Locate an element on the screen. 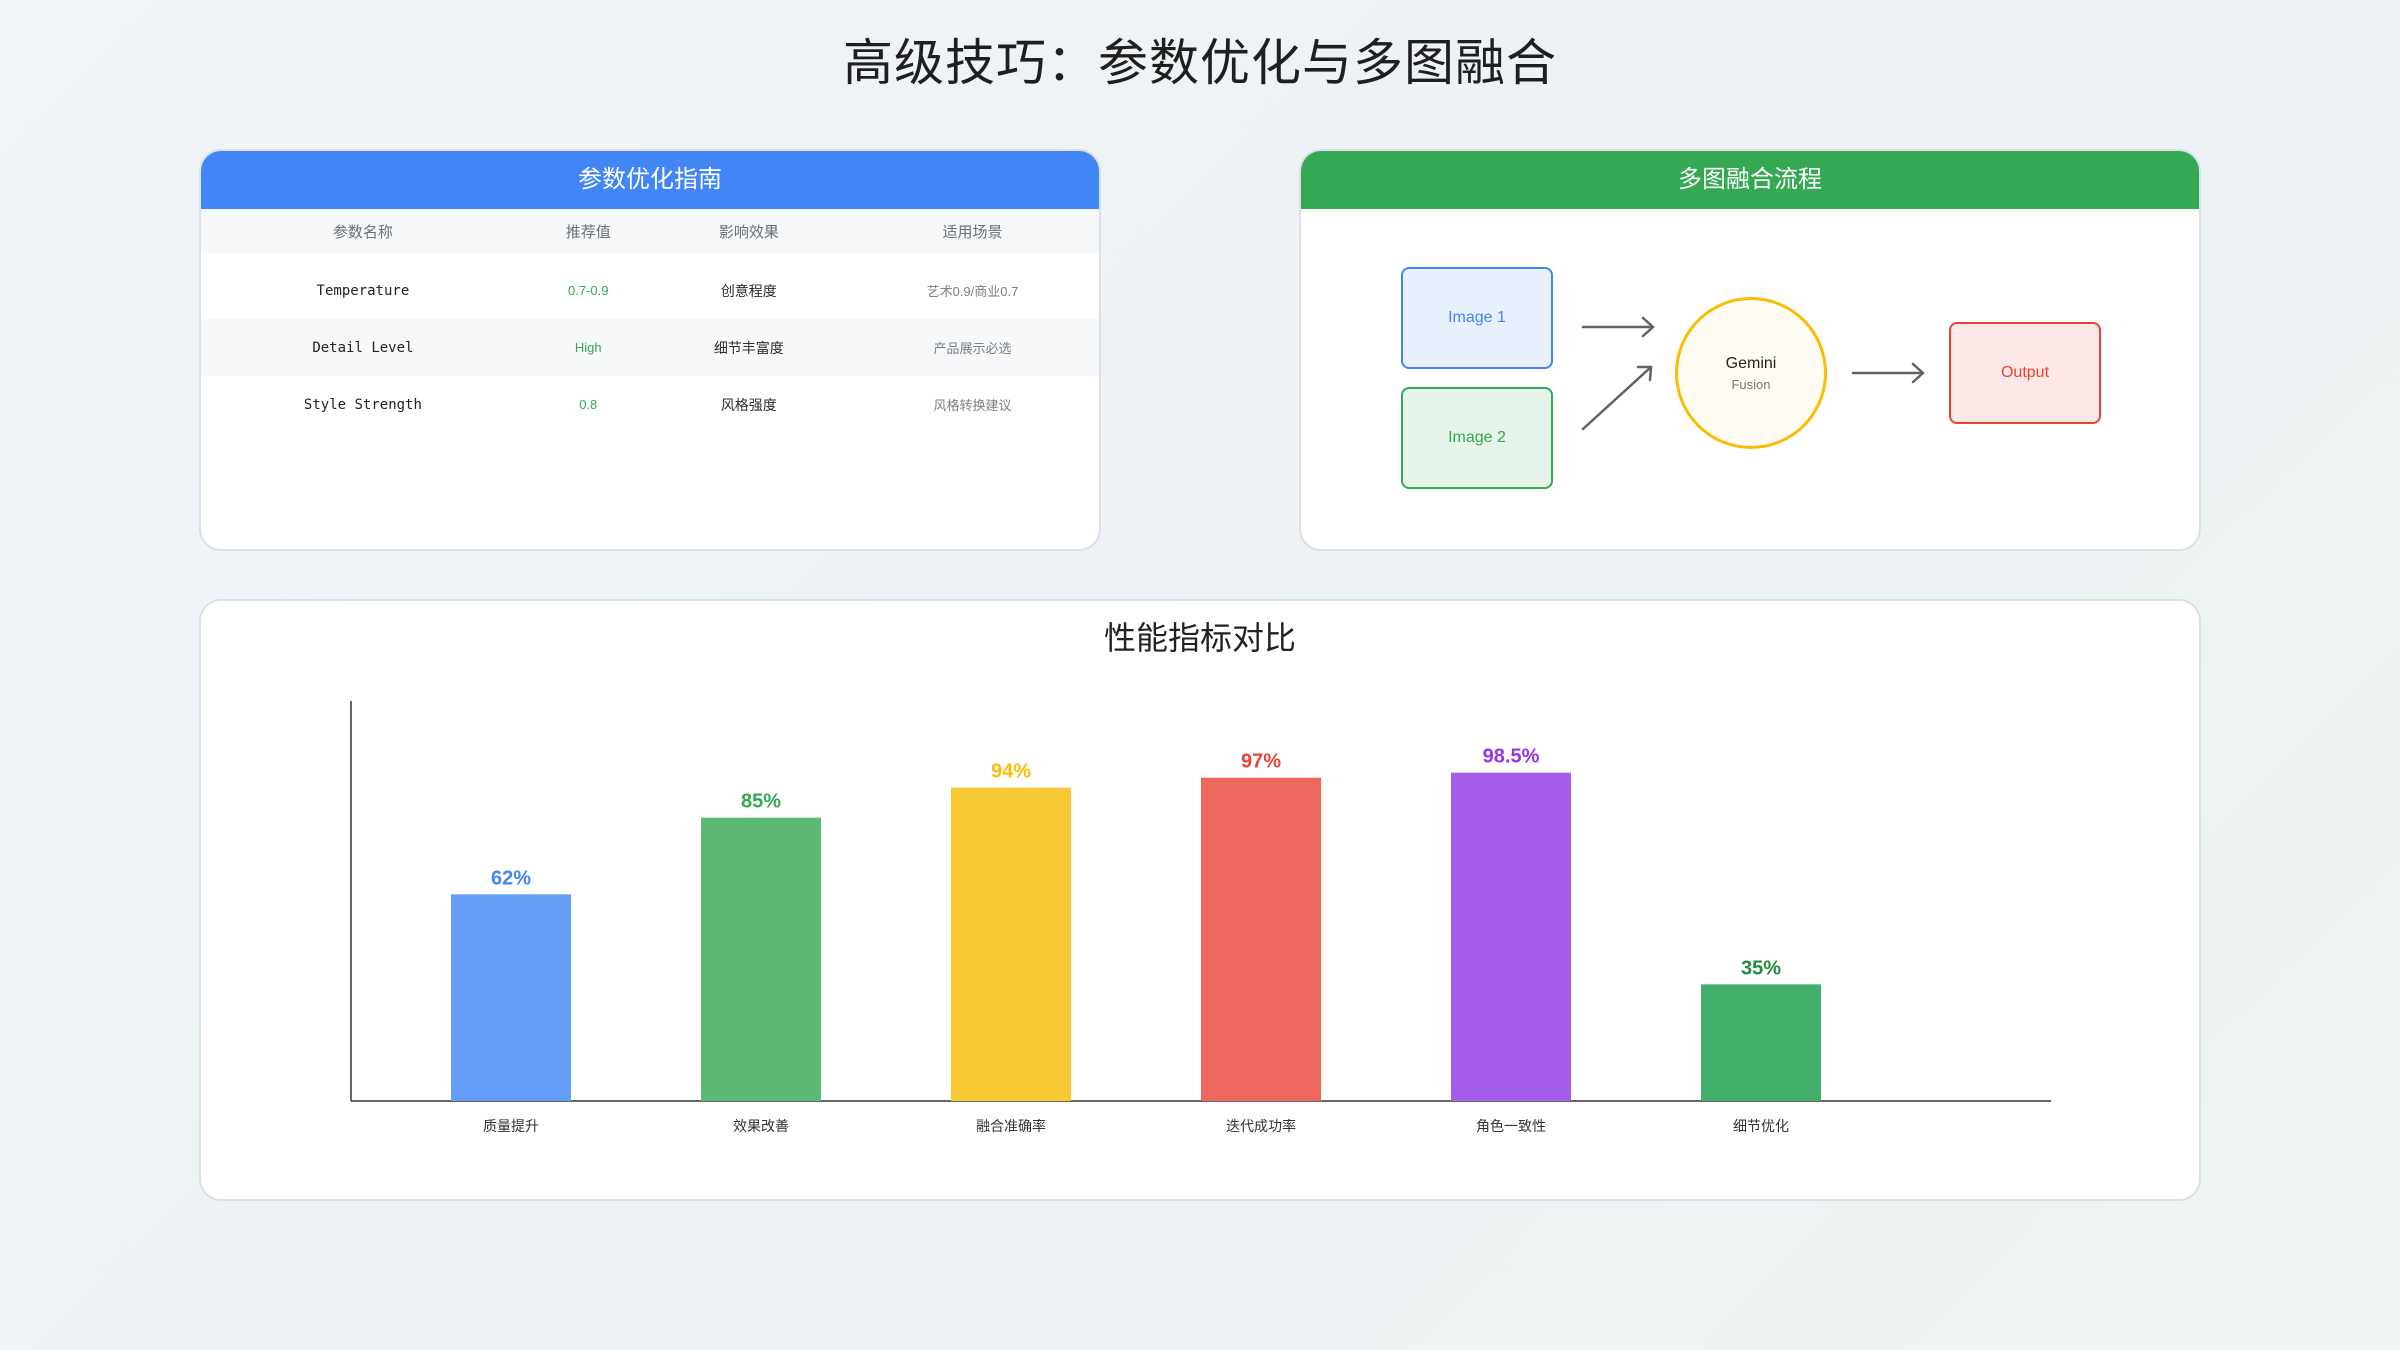  arrow-image2-to-gemini-icon is located at coordinates (1617, 398).